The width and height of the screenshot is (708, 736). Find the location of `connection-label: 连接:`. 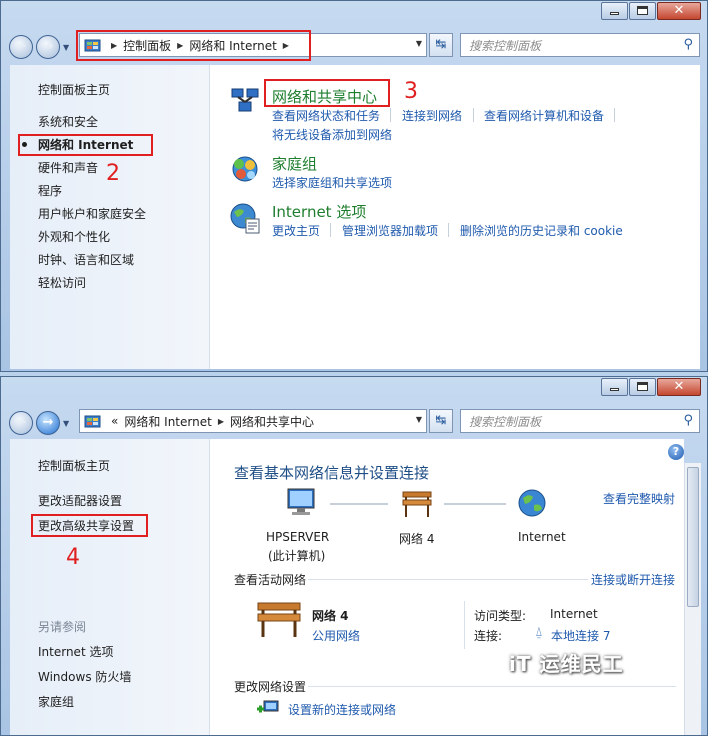

connection-label: 连接: is located at coordinates (488, 636).